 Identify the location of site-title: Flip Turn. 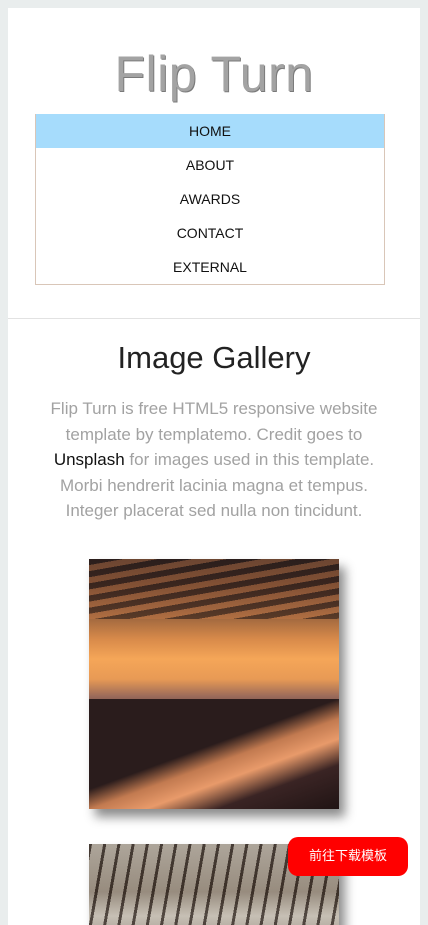
(214, 74).